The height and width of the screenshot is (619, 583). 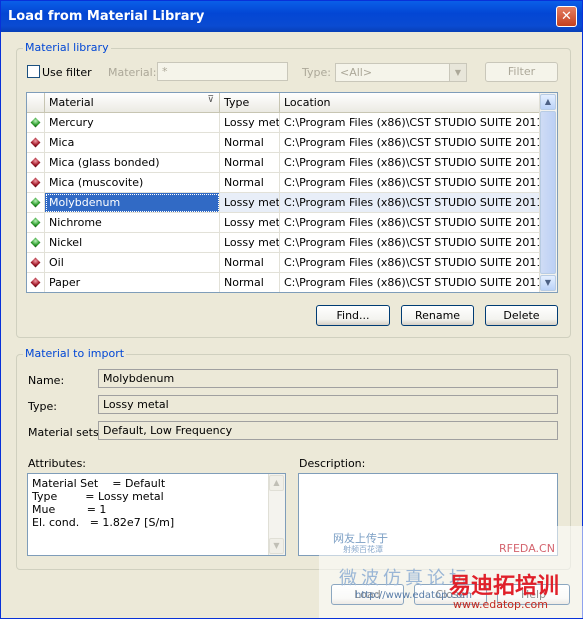 I want to click on material-name-cell: Nichrome, so click(x=132, y=223).